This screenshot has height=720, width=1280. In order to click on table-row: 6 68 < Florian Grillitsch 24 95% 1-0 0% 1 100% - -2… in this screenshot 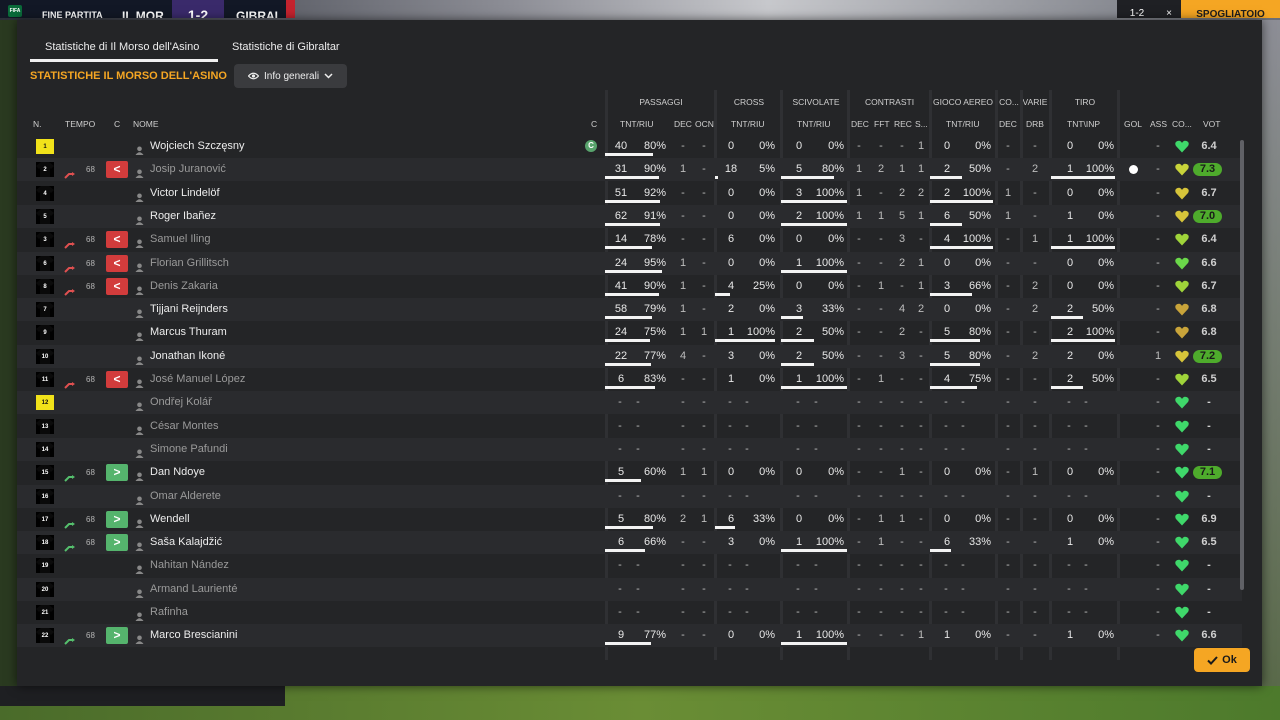, I will do `click(629, 263)`.